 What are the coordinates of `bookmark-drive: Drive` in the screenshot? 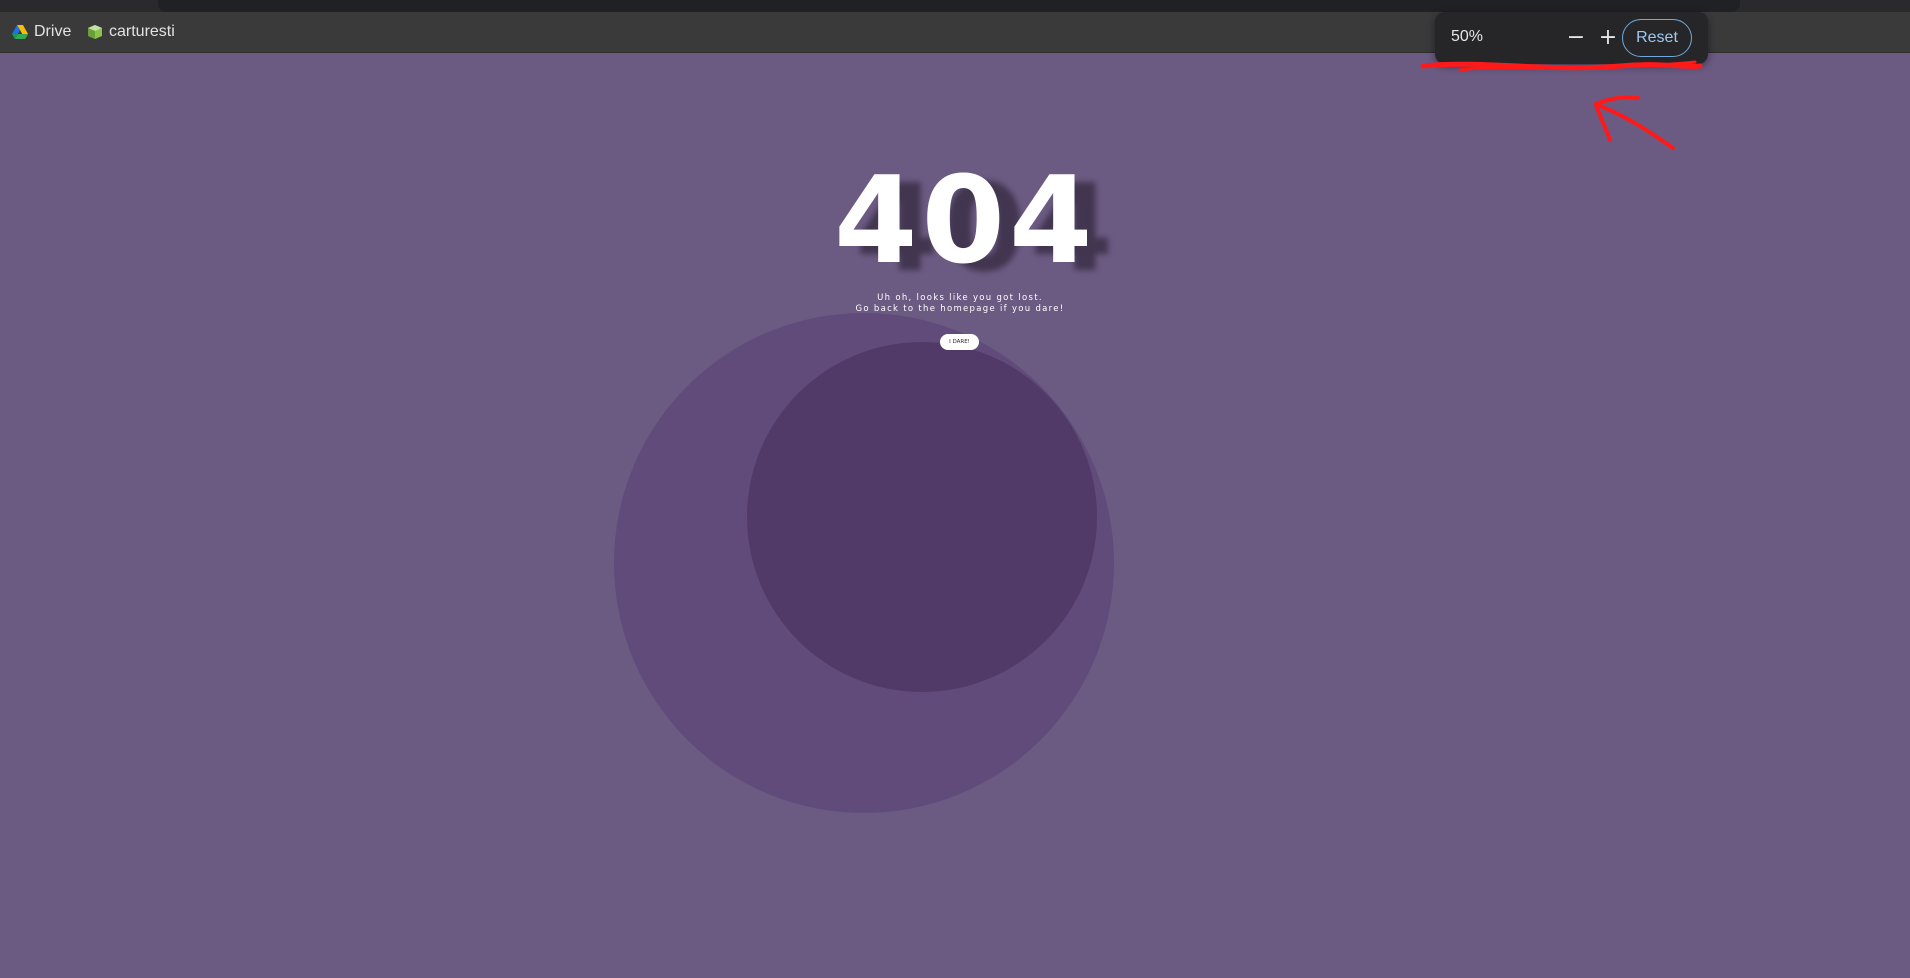 It's located at (41, 32).